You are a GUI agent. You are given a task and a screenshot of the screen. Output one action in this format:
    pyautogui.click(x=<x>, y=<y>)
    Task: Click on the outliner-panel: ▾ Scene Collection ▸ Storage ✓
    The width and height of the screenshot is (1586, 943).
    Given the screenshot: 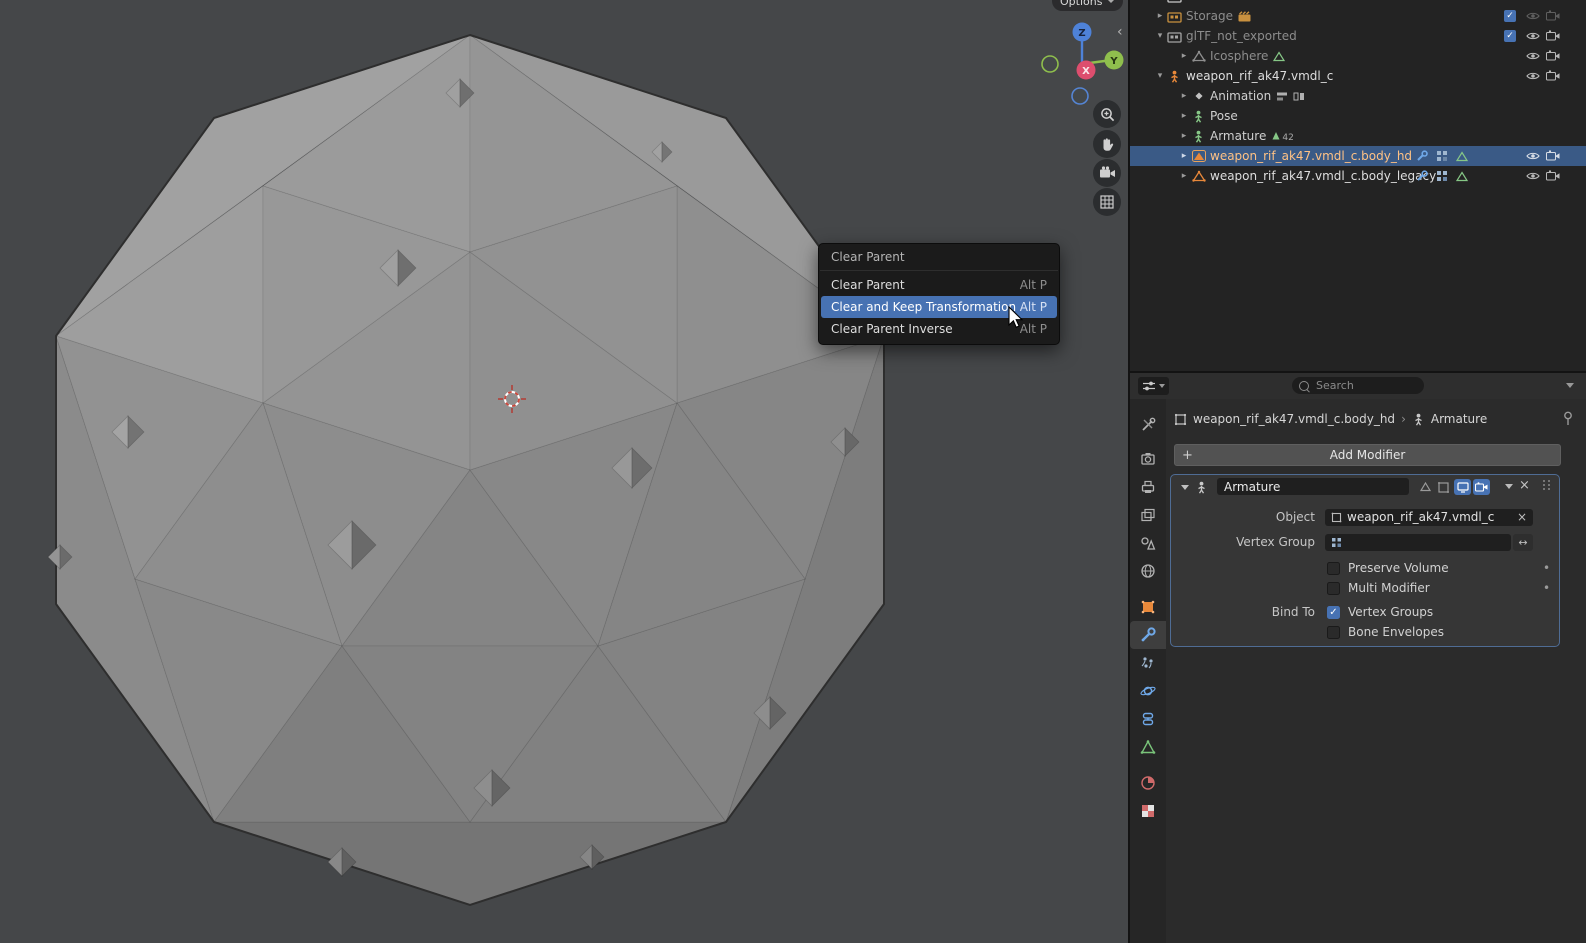 What is the action you would take?
    pyautogui.click(x=1358, y=186)
    